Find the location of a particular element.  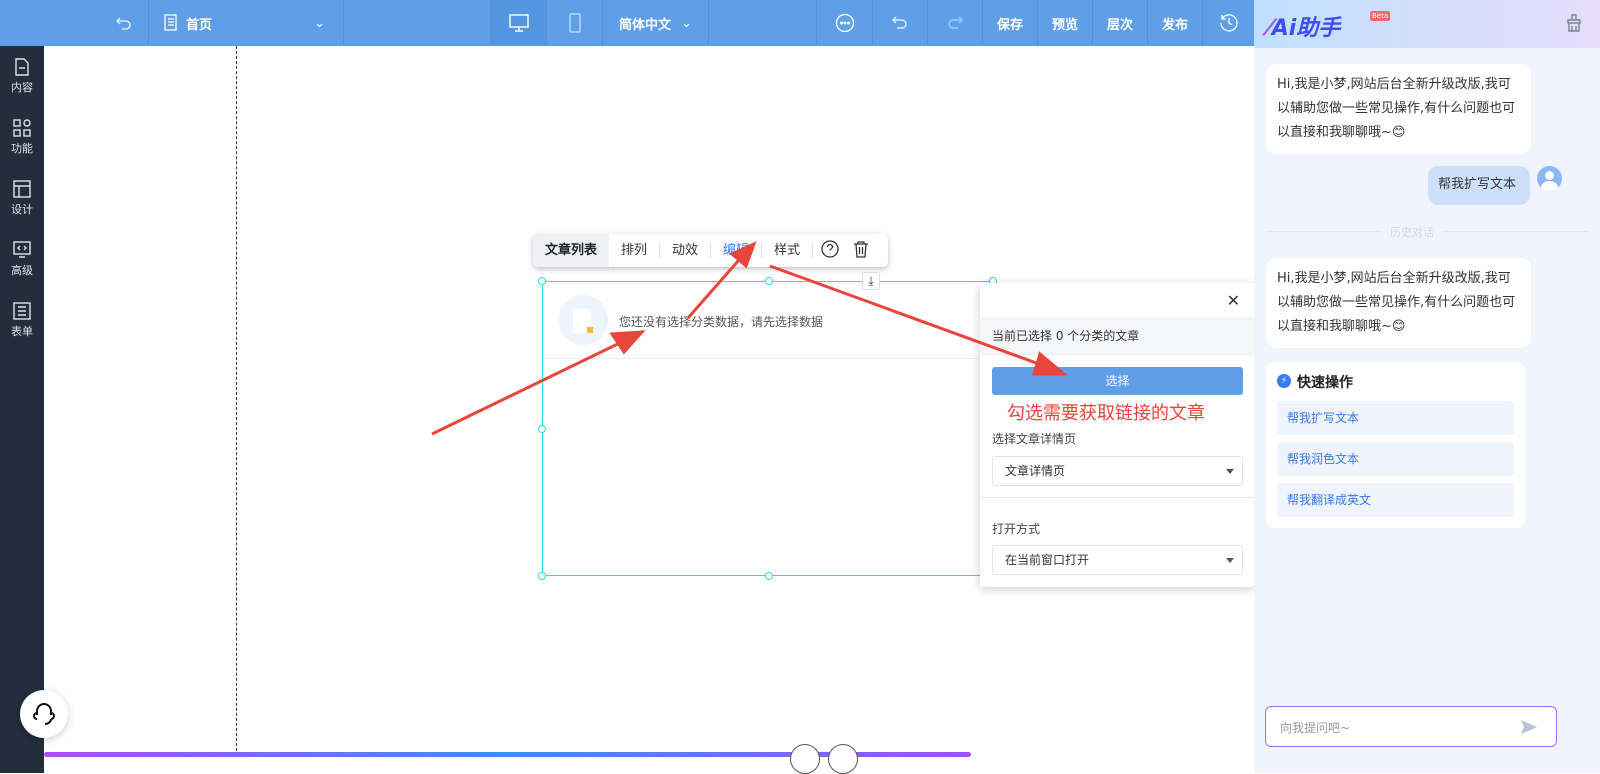

empty-message: 您还没有选择分类数据，请先选择数据 is located at coordinates (721, 322).